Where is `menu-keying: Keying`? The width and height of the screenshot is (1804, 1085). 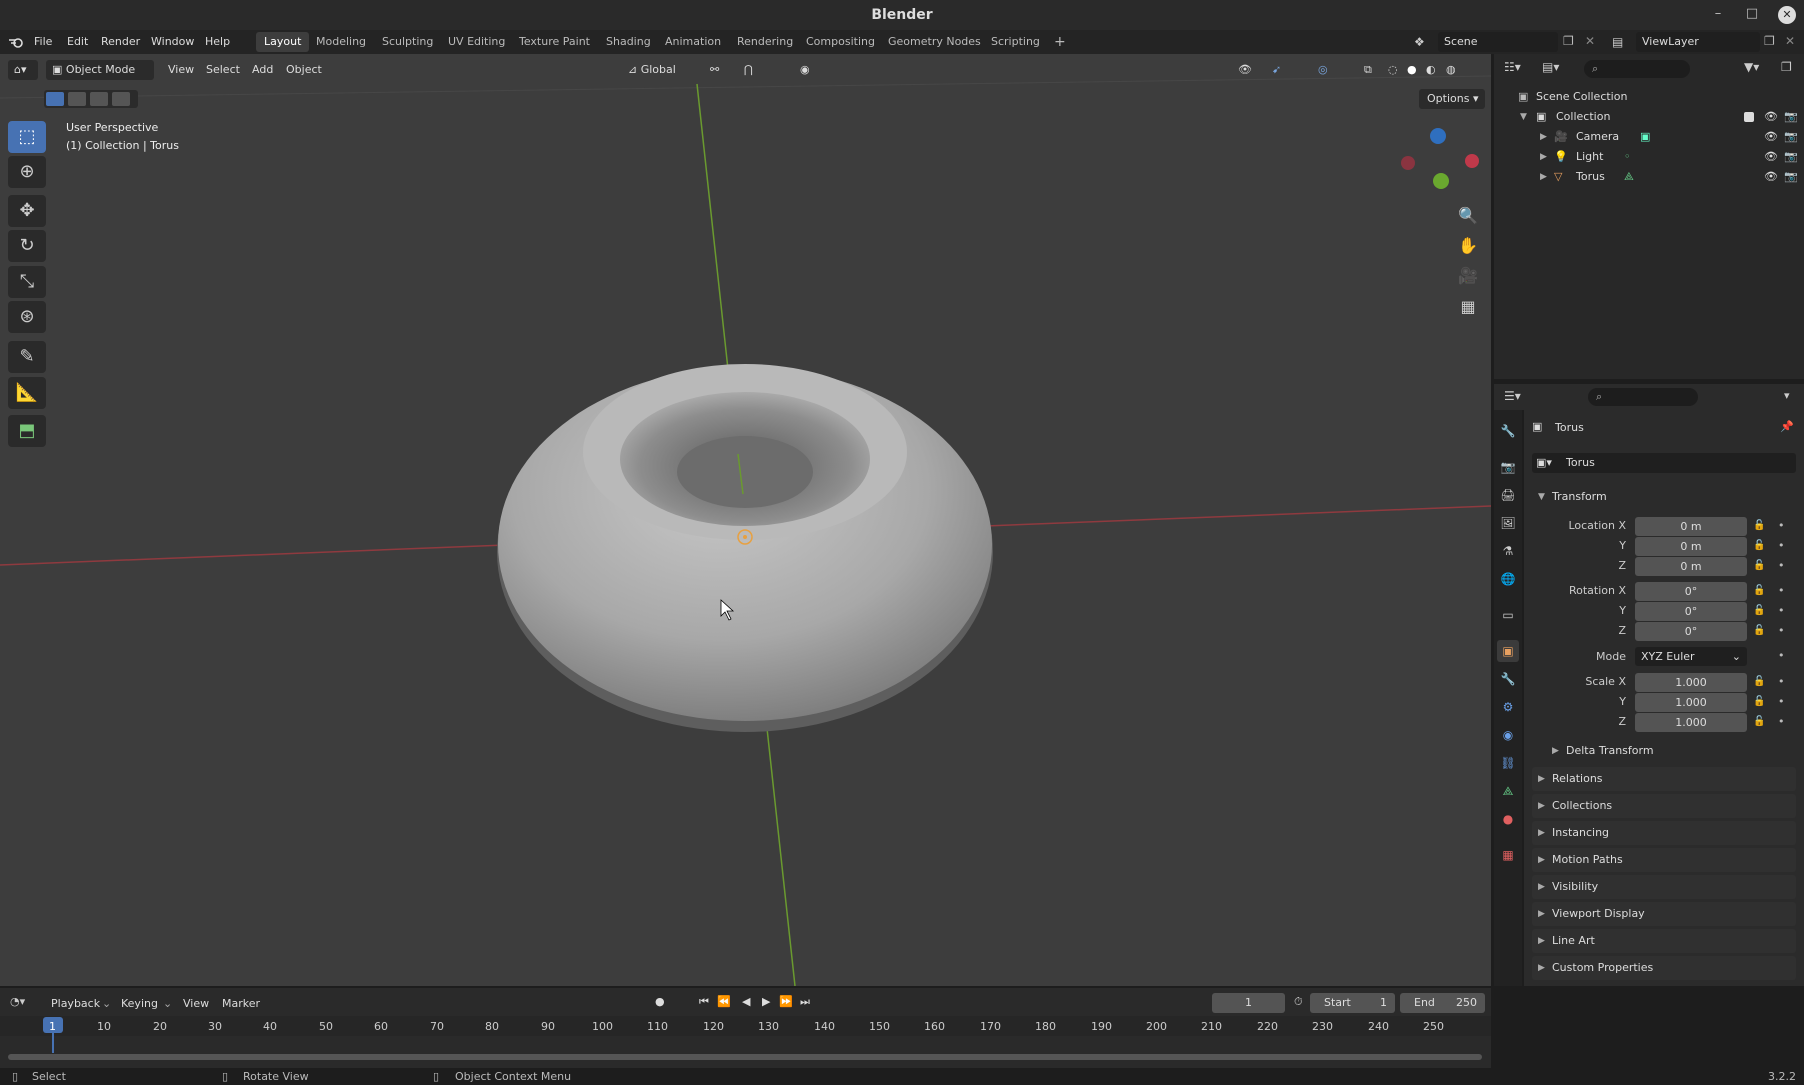
menu-keying: Keying is located at coordinates (139, 1003).